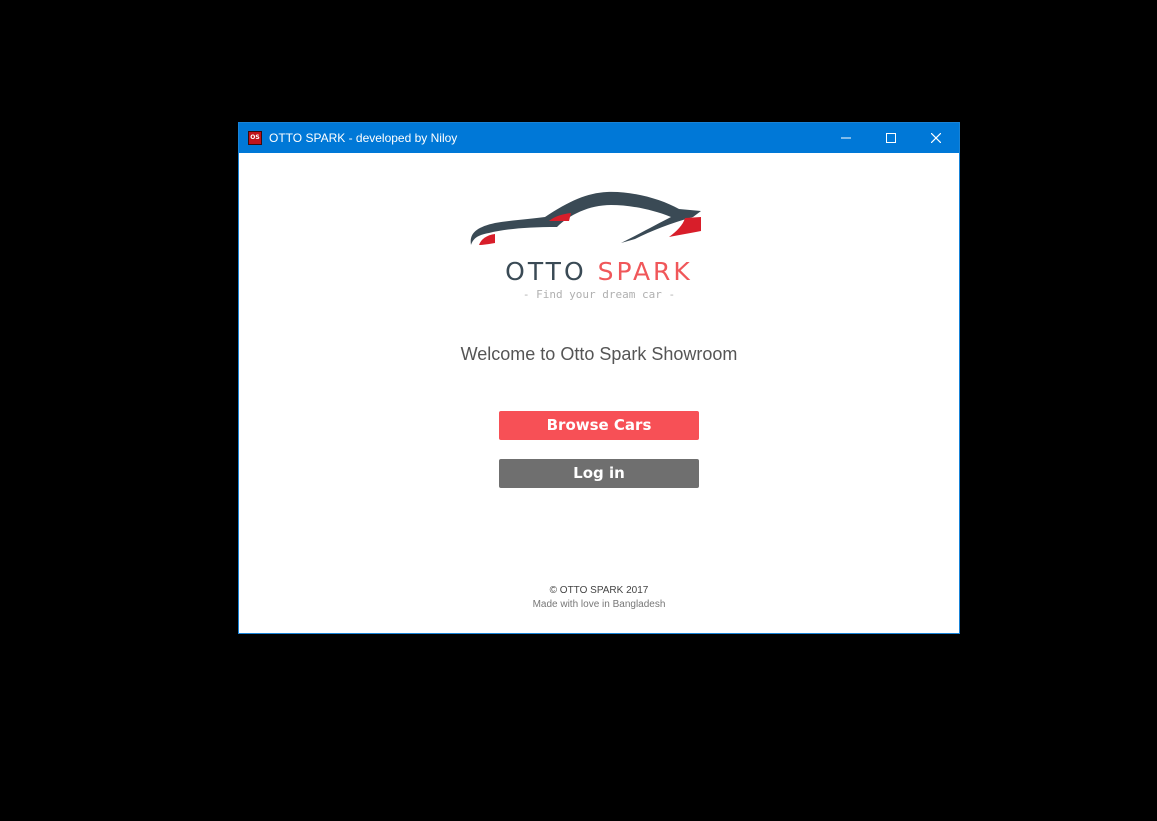 The width and height of the screenshot is (1157, 821). Describe the element at coordinates (599, 249) in the screenshot. I see `brand-logo: OTTO SPARK - Find your dream car -` at that location.